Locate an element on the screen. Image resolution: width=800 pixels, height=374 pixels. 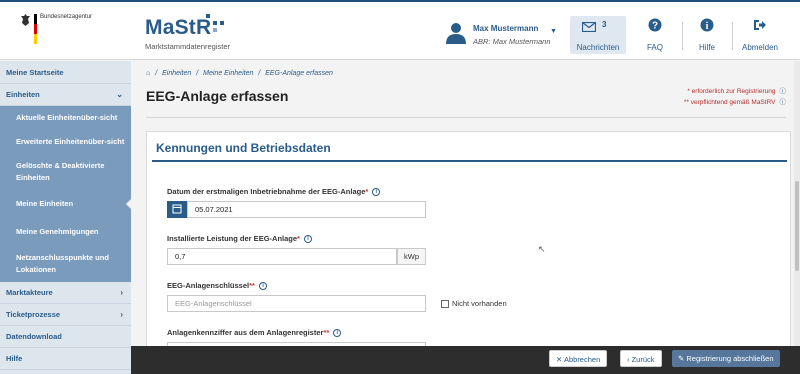
info-circle-icon: i is located at coordinates (707, 25).